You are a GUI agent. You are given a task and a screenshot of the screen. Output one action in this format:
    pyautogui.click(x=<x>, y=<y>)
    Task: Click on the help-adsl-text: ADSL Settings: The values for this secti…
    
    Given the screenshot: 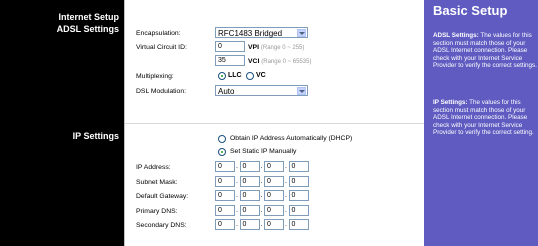 What is the action you would take?
    pyautogui.click(x=485, y=51)
    